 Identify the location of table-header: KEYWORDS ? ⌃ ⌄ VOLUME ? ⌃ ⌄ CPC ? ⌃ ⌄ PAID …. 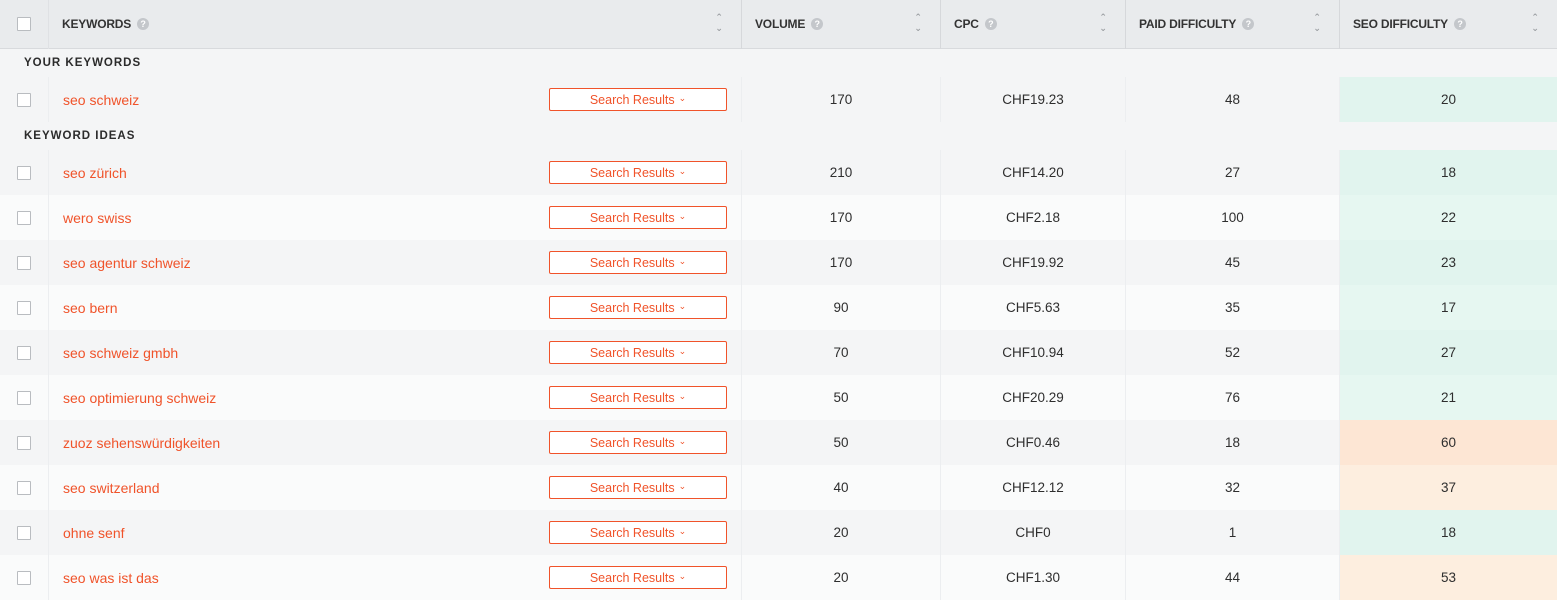
(778, 24).